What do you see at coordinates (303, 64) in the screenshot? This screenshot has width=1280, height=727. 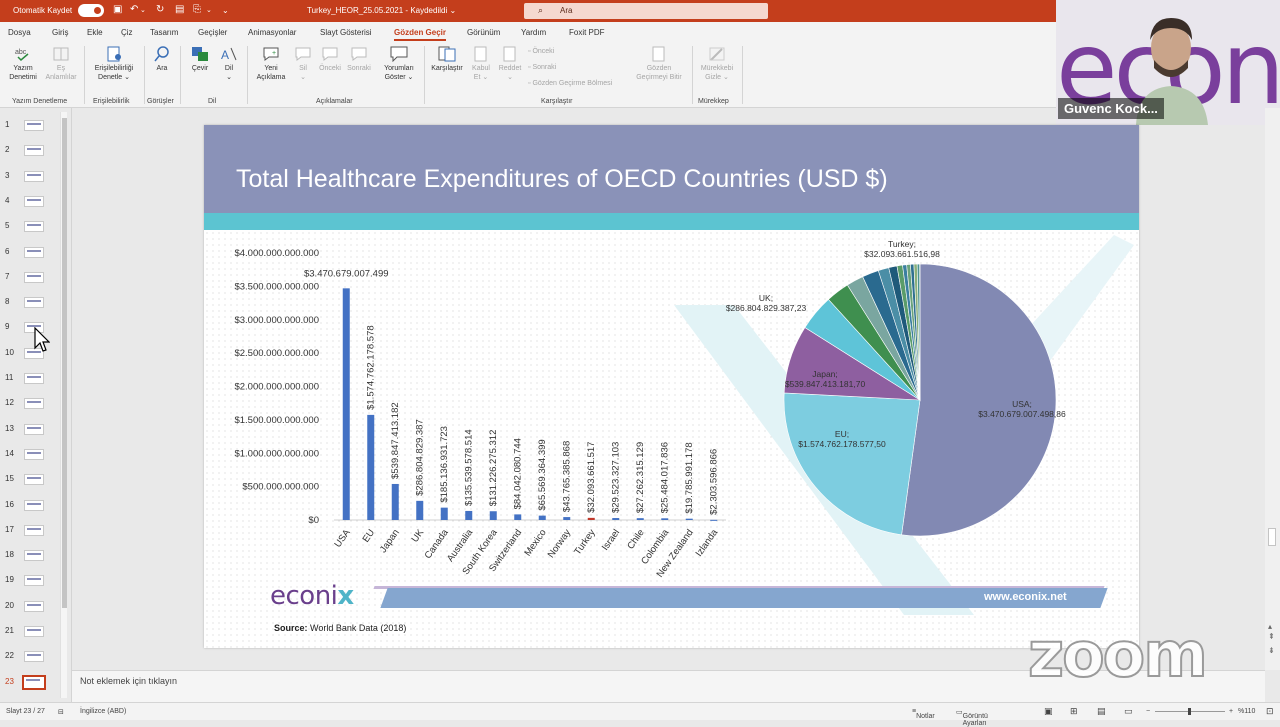 I see `delete-comment-button: Sil ⌄` at bounding box center [303, 64].